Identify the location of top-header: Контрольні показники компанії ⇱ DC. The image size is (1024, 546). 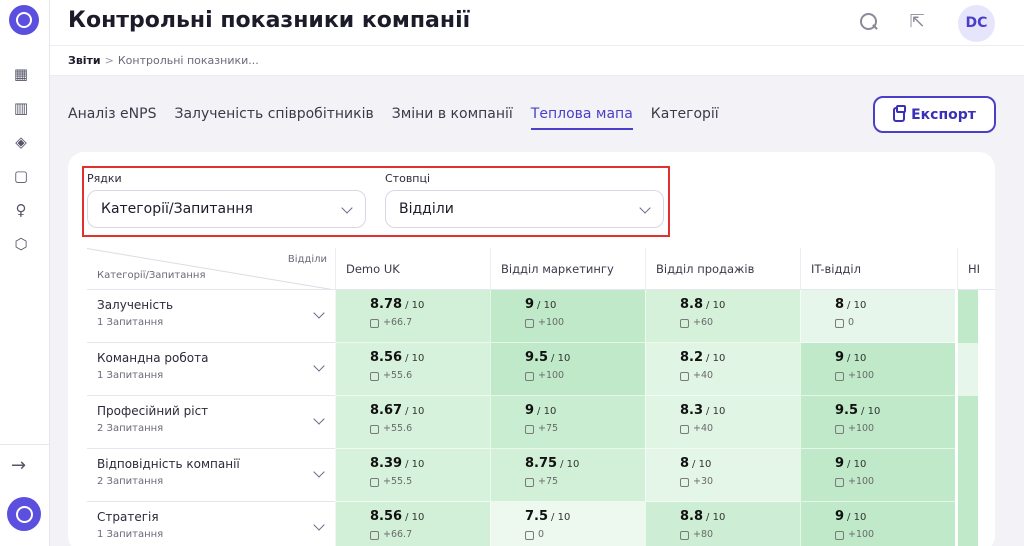
(537, 23).